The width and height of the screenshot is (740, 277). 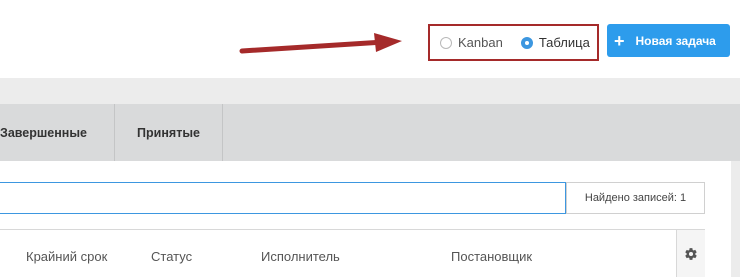 I want to click on table-settings-button, so click(x=690, y=253).